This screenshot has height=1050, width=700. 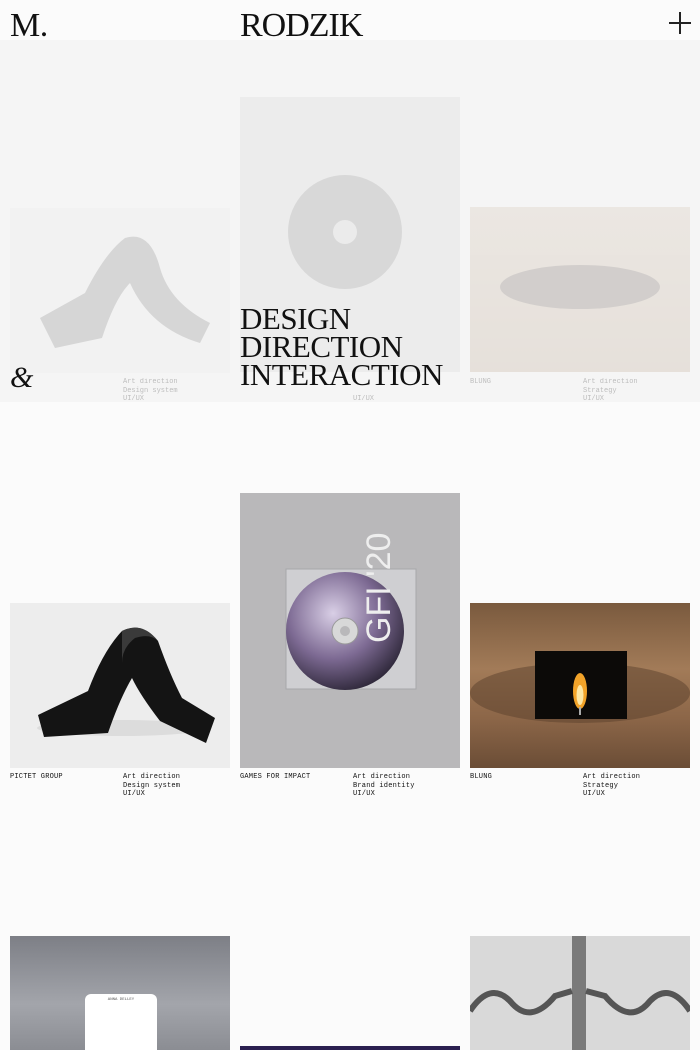 What do you see at coordinates (481, 777) in the screenshot?
I see `project-client: BLUNG` at bounding box center [481, 777].